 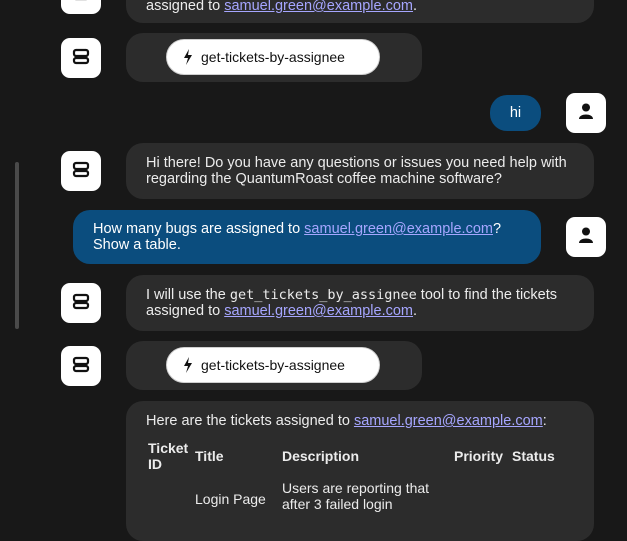 I want to click on message-text: I will use the, so click(x=188, y=295).